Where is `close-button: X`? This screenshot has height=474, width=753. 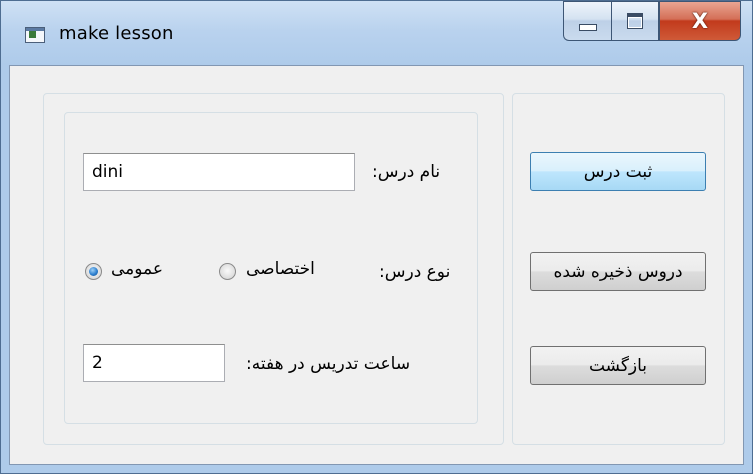
close-button: X is located at coordinates (700, 21).